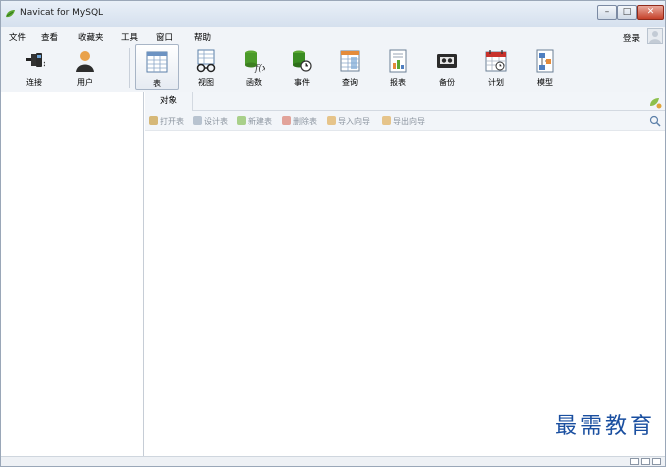  Describe the element at coordinates (286, 120) in the screenshot. I see `delete-table-icon` at that location.